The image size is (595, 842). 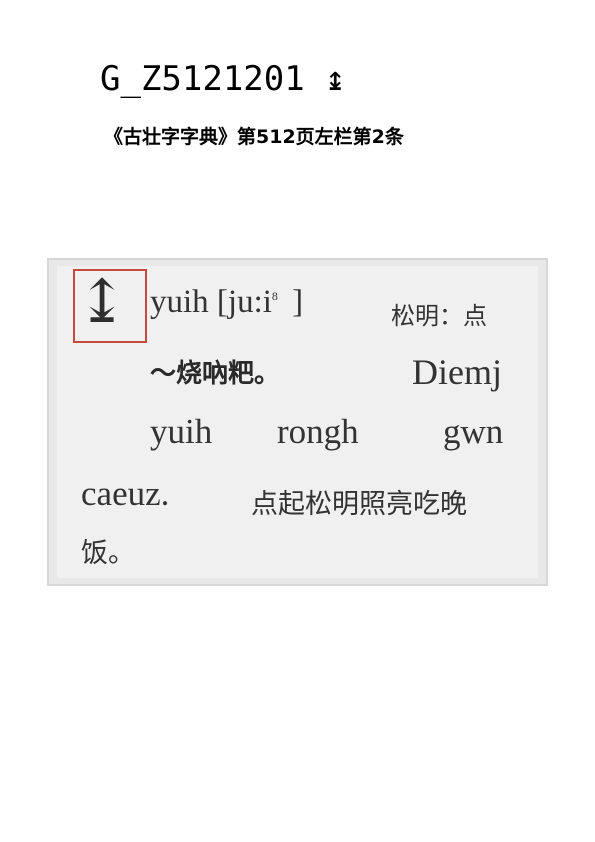 What do you see at coordinates (108, 553) in the screenshot?
I see `example-translation-end: 饭。` at bounding box center [108, 553].